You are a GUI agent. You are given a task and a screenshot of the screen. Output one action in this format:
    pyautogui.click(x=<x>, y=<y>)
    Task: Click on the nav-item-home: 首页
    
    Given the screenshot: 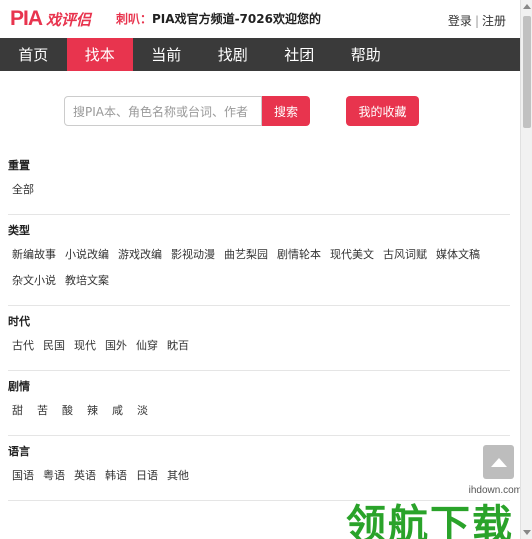 What is the action you would take?
    pyautogui.click(x=33, y=54)
    